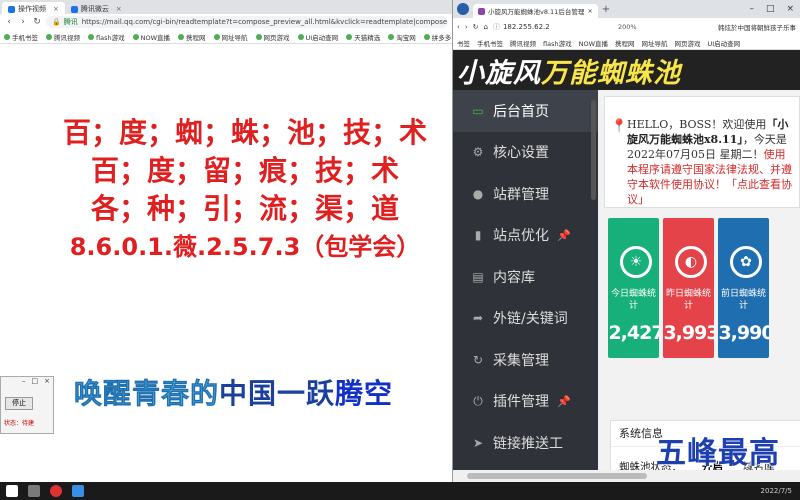 The height and width of the screenshot is (500, 800). Describe the element at coordinates (757, 27) in the screenshot. I see `search-suggestion: 韩炫於中国将朝鲜孩子乐事` at that location.